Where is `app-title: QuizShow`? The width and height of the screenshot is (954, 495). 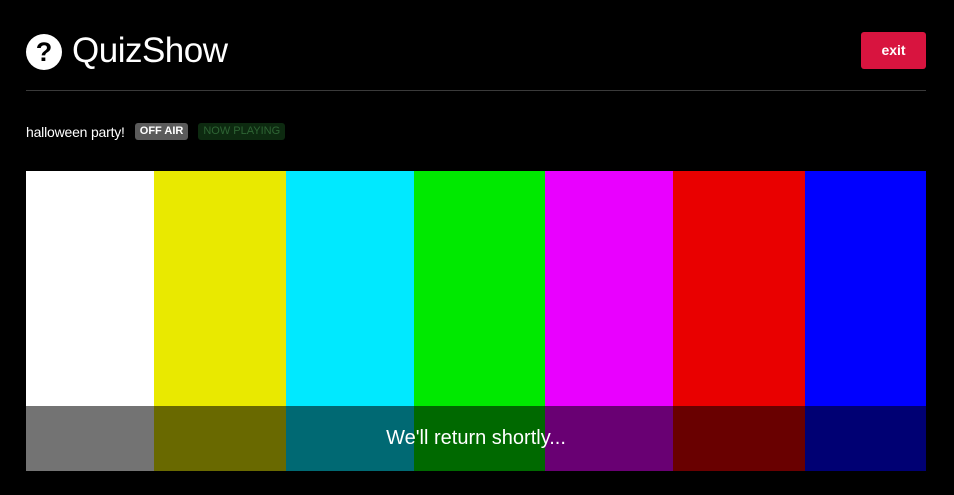
app-title: QuizShow is located at coordinates (150, 50).